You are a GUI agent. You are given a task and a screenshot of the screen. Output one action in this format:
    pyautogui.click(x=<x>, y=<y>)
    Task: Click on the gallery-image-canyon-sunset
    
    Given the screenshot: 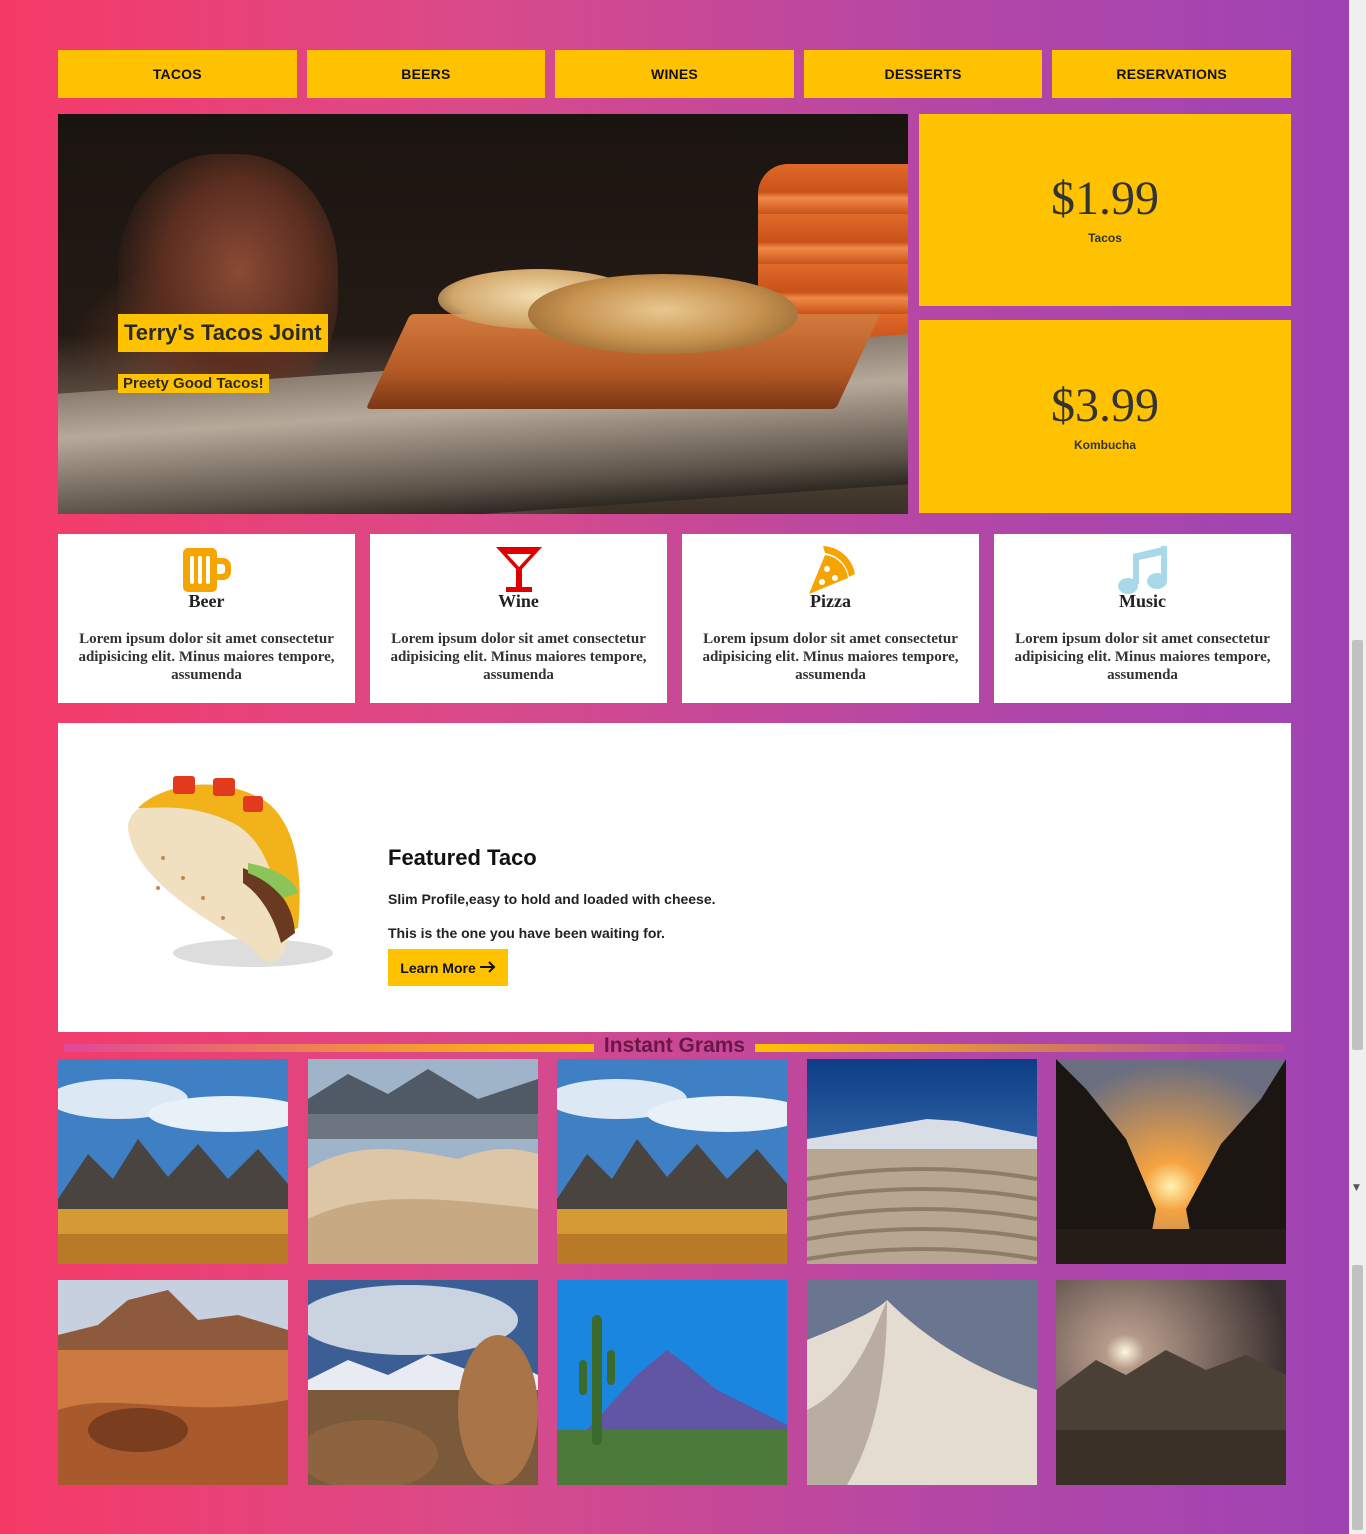 What is the action you would take?
    pyautogui.click(x=1171, y=1161)
    